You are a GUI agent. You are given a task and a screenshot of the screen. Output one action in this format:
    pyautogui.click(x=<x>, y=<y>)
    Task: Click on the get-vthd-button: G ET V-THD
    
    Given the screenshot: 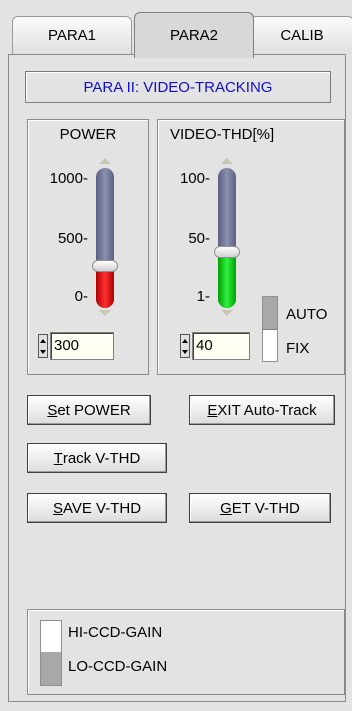 What is the action you would take?
    pyautogui.click(x=260, y=508)
    